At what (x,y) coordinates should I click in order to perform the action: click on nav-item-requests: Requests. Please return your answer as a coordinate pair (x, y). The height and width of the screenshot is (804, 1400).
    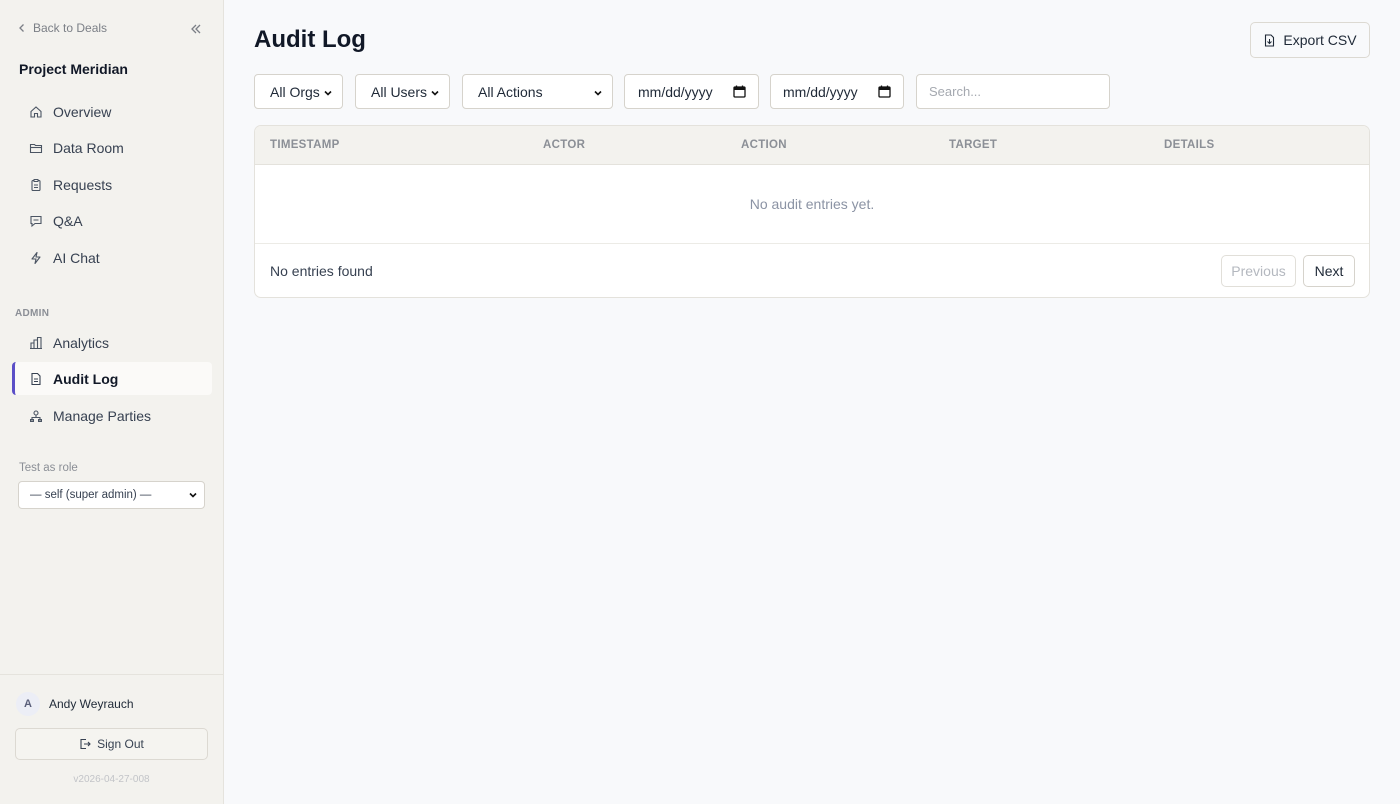
    Looking at the image, I should click on (112, 184).